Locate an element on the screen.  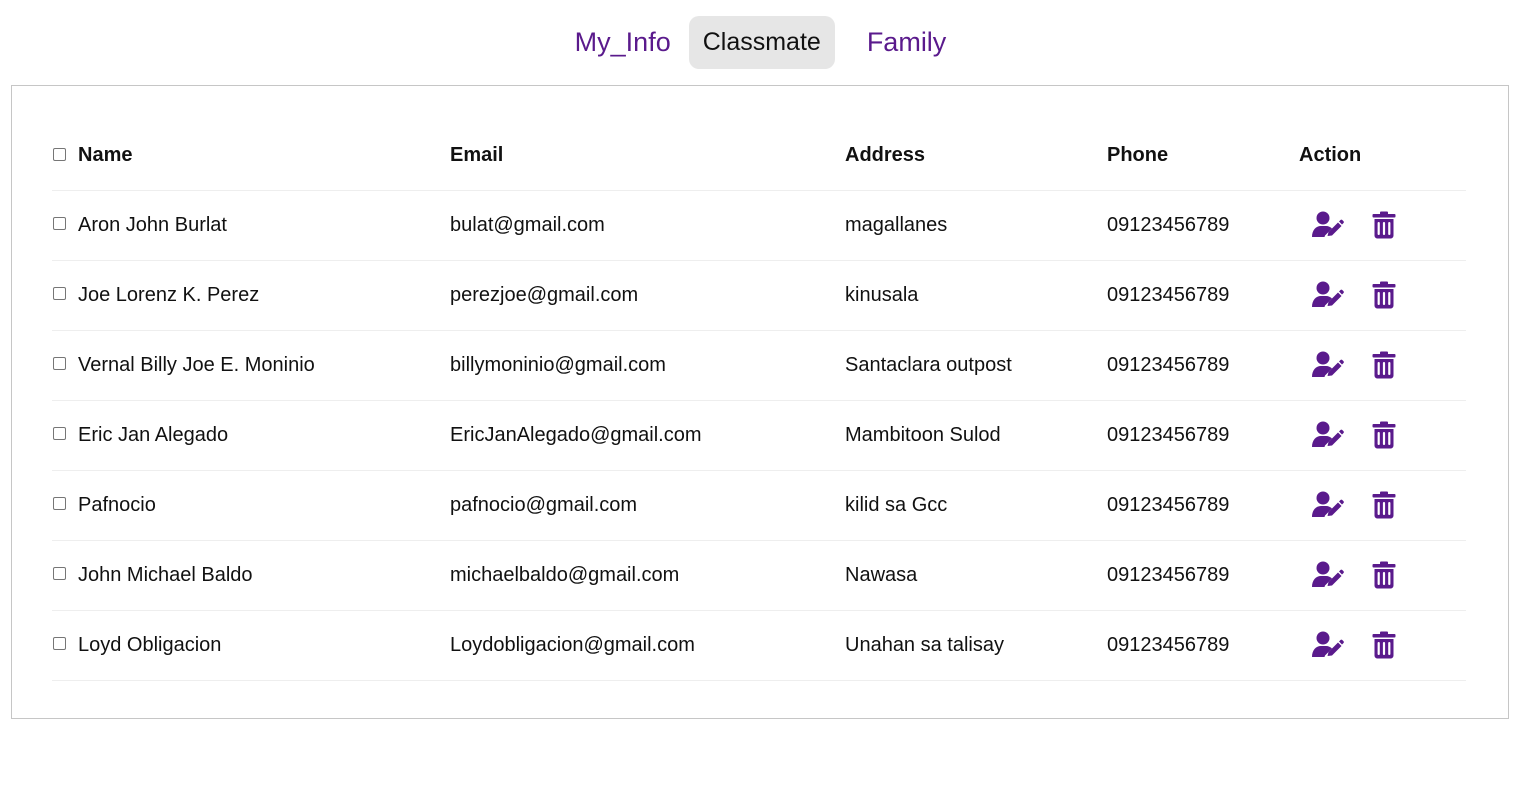
row-email: Loydobligacion@gmail.com is located at coordinates (647, 645).